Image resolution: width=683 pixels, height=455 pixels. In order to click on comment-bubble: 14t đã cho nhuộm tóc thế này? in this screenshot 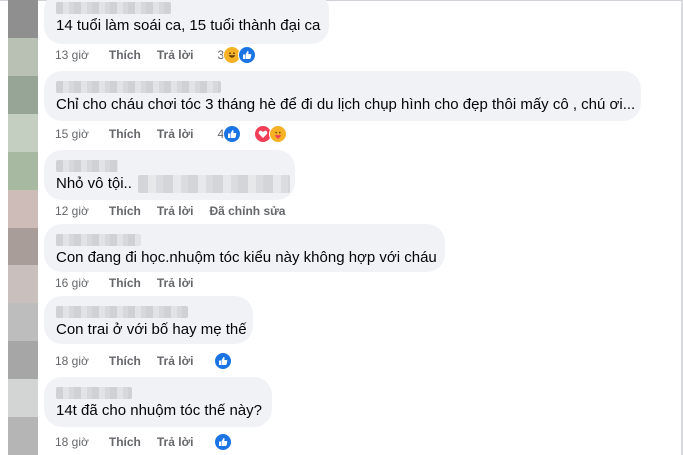, I will do `click(158, 402)`.